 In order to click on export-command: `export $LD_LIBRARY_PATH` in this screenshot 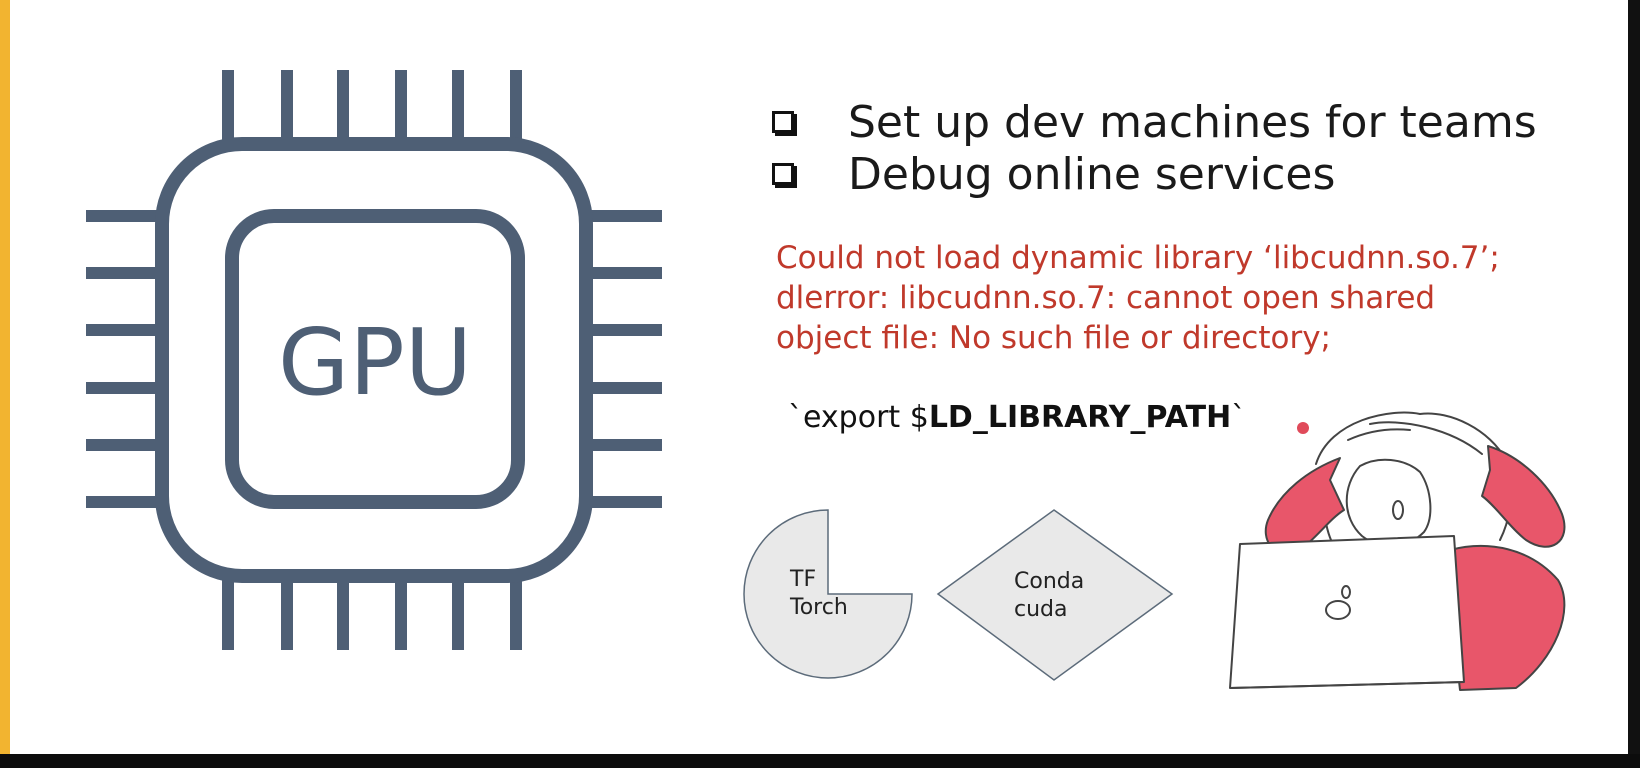, I will do `click(1017, 417)`.